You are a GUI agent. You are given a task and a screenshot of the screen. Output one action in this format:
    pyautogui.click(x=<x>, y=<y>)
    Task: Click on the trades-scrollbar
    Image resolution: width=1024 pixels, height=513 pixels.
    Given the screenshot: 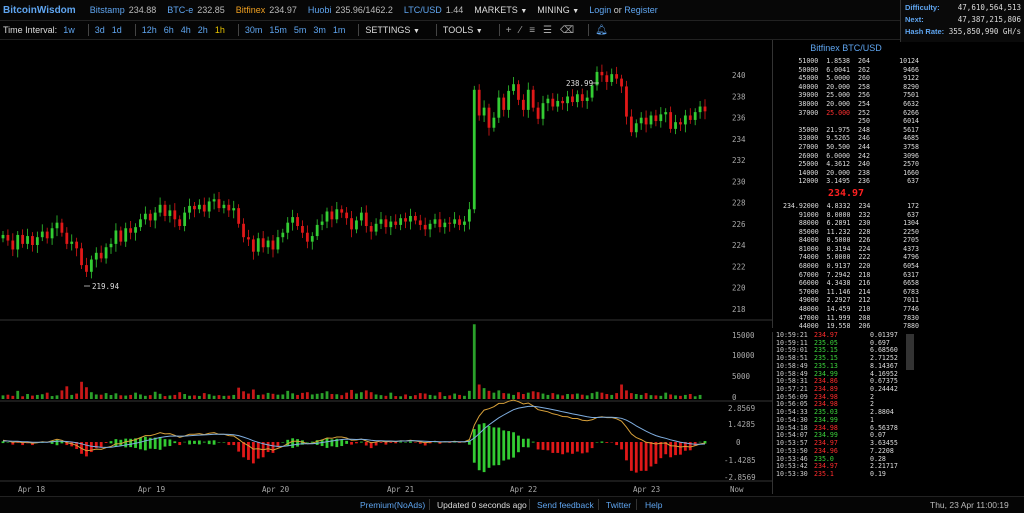 What is the action you would take?
    pyautogui.click(x=910, y=352)
    